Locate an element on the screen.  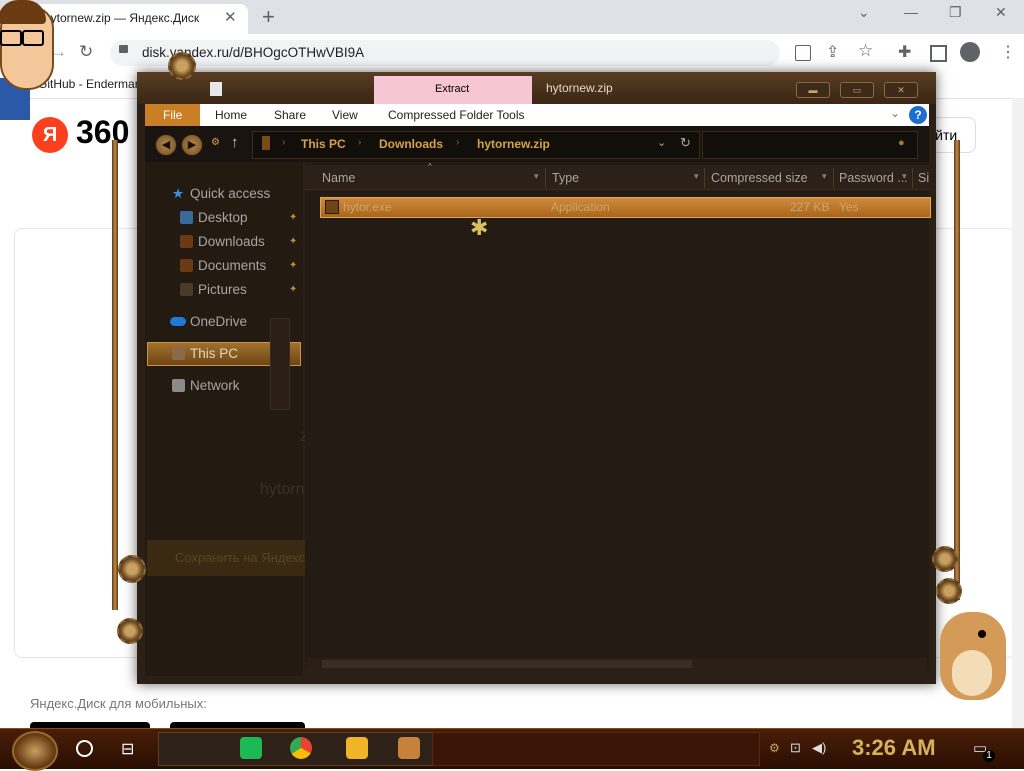
help-icon: ? is located at coordinates (918, 115).